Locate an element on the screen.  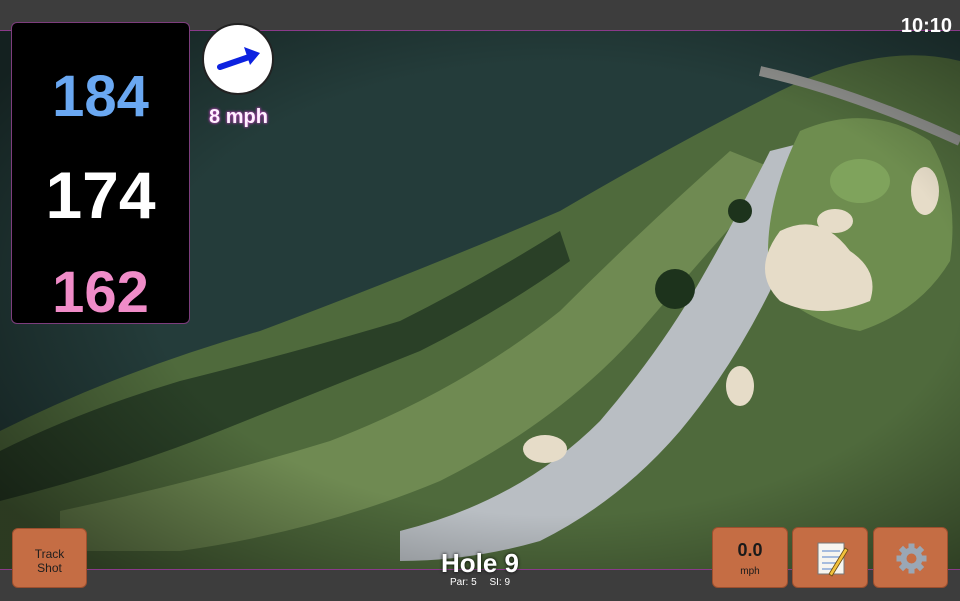
wind-arrow-icon is located at coordinates (238, 58).